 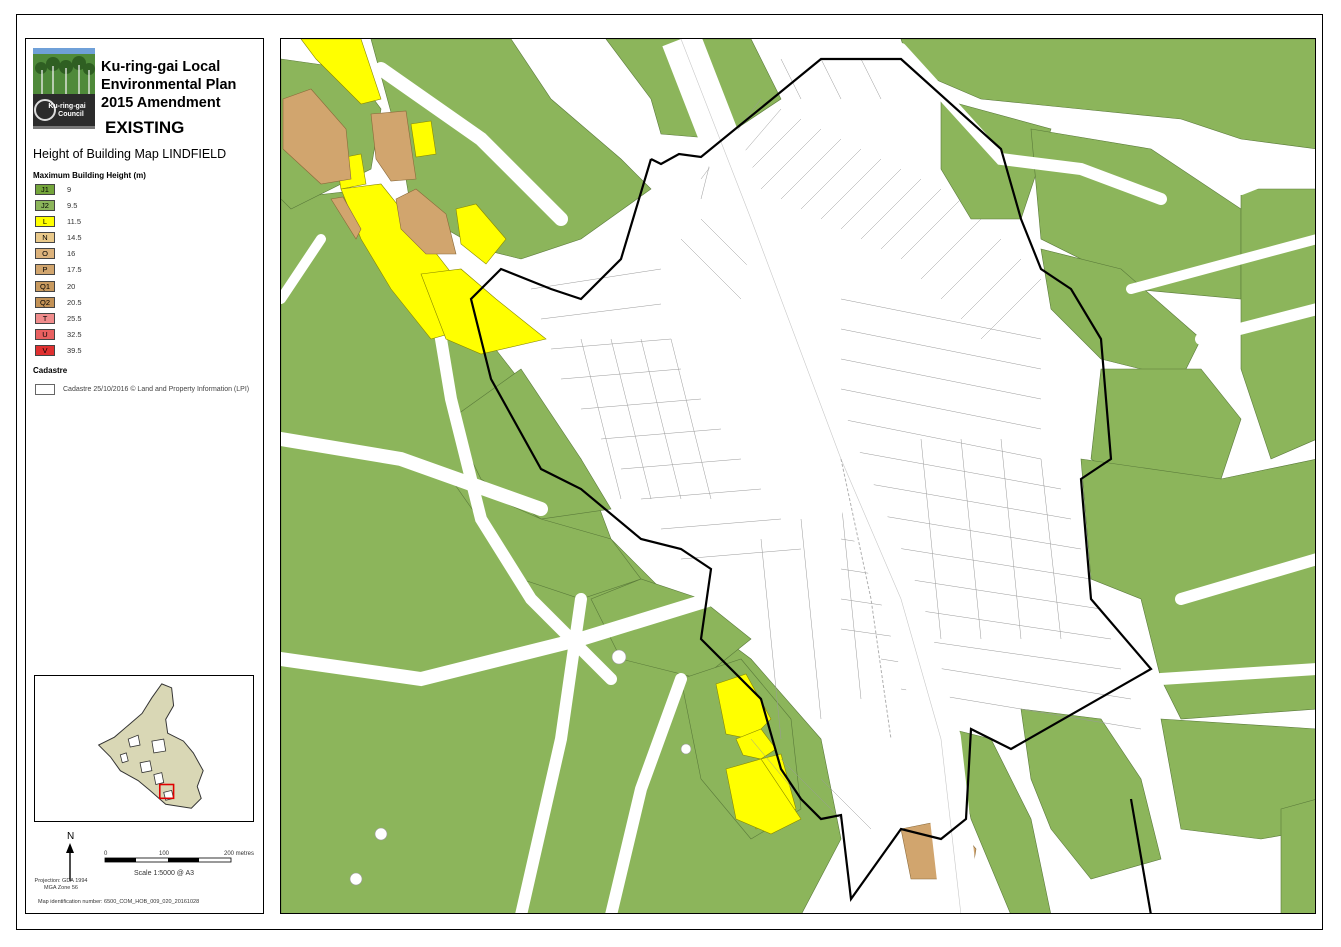 I want to click on legend-value: 20.5, so click(x=74, y=302).